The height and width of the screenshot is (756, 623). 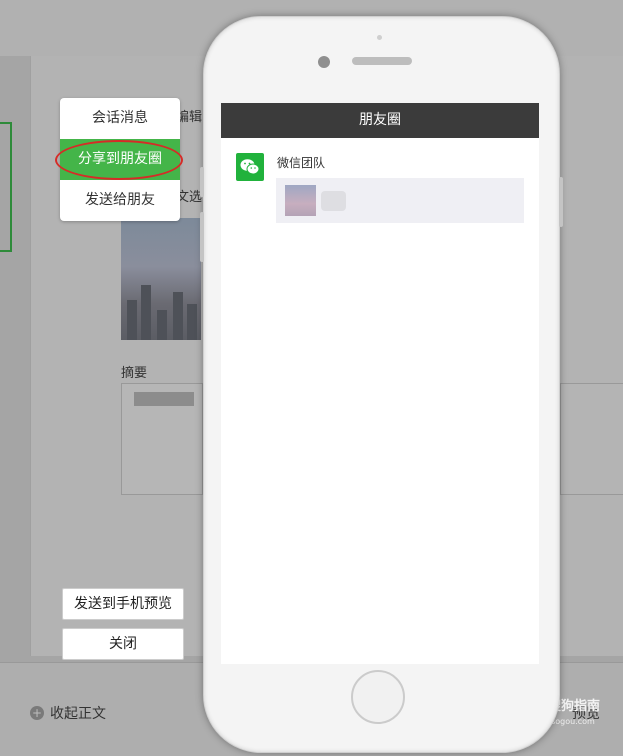 I want to click on shared-article-card, so click(x=400, y=200).